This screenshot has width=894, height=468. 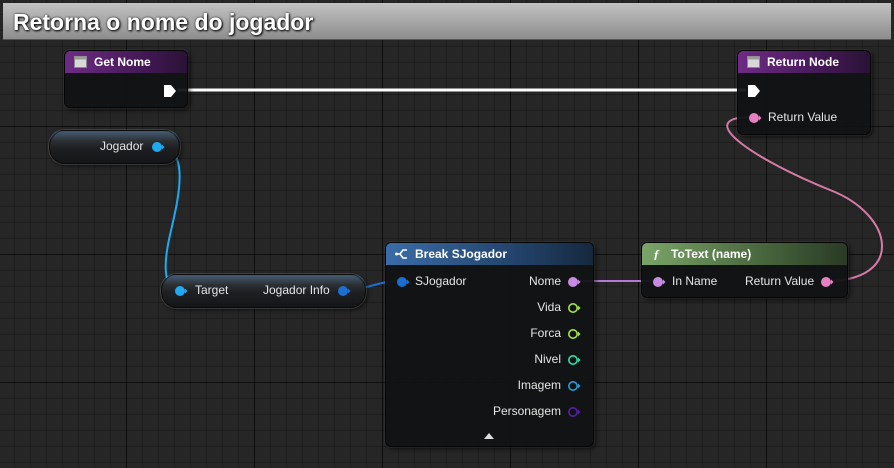 I want to click on jogador-info-out-pin, so click(x=344, y=291).